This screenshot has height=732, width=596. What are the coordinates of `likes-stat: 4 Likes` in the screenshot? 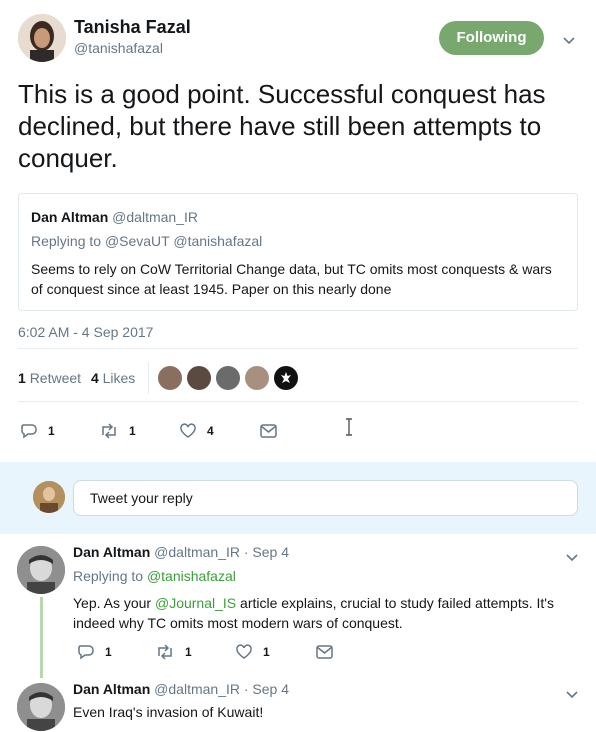 It's located at (113, 378).